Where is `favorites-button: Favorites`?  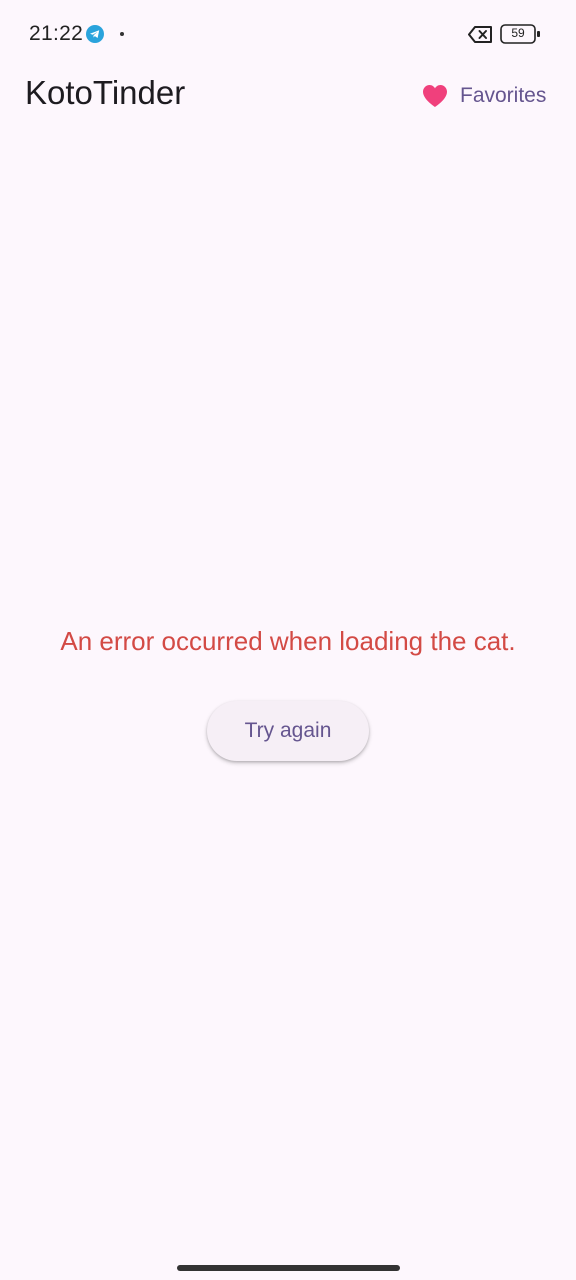 favorites-button: Favorites is located at coordinates (486, 96).